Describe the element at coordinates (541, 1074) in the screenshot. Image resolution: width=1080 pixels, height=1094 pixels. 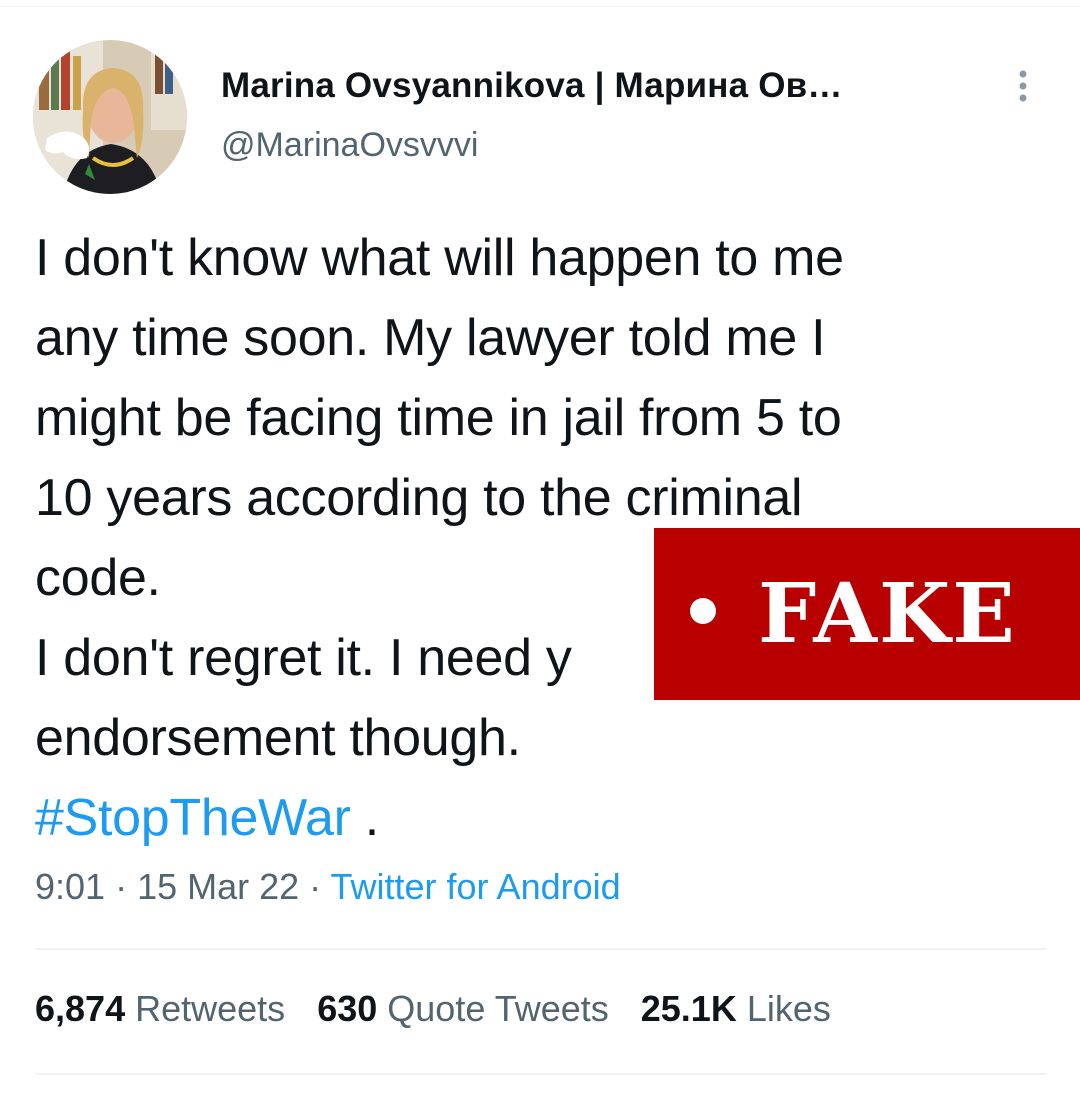
I see `stats-bottom-divider` at that location.